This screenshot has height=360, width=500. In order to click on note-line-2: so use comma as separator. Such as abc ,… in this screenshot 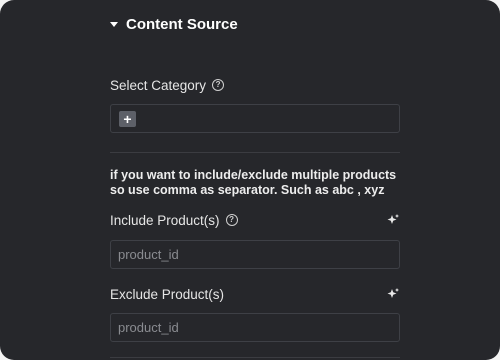, I will do `click(247, 190)`.